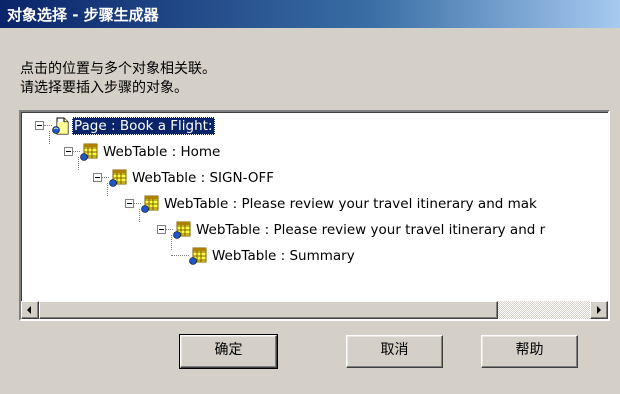 Image resolution: width=620 pixels, height=394 pixels. What do you see at coordinates (394, 351) in the screenshot?
I see `cancel-button: 取消` at bounding box center [394, 351].